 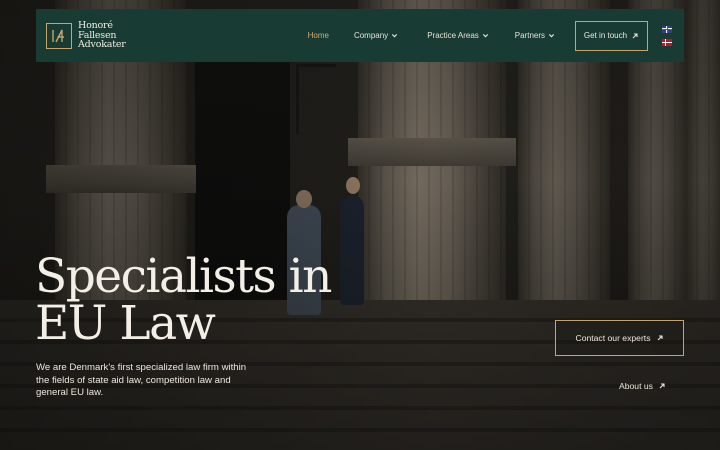 I want to click on nav-company-dropdown: Company, so click(x=376, y=35).